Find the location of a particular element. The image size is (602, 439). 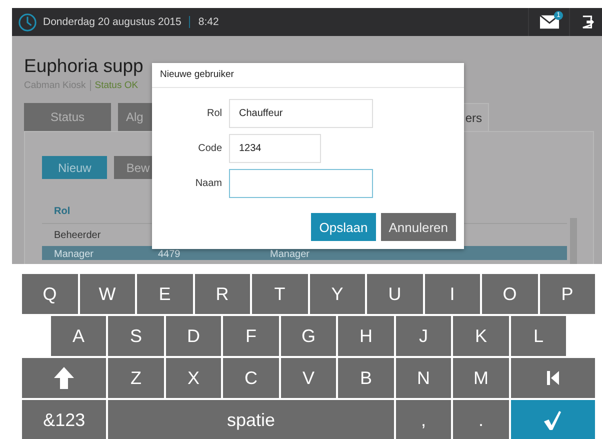

key: G is located at coordinates (308, 336).